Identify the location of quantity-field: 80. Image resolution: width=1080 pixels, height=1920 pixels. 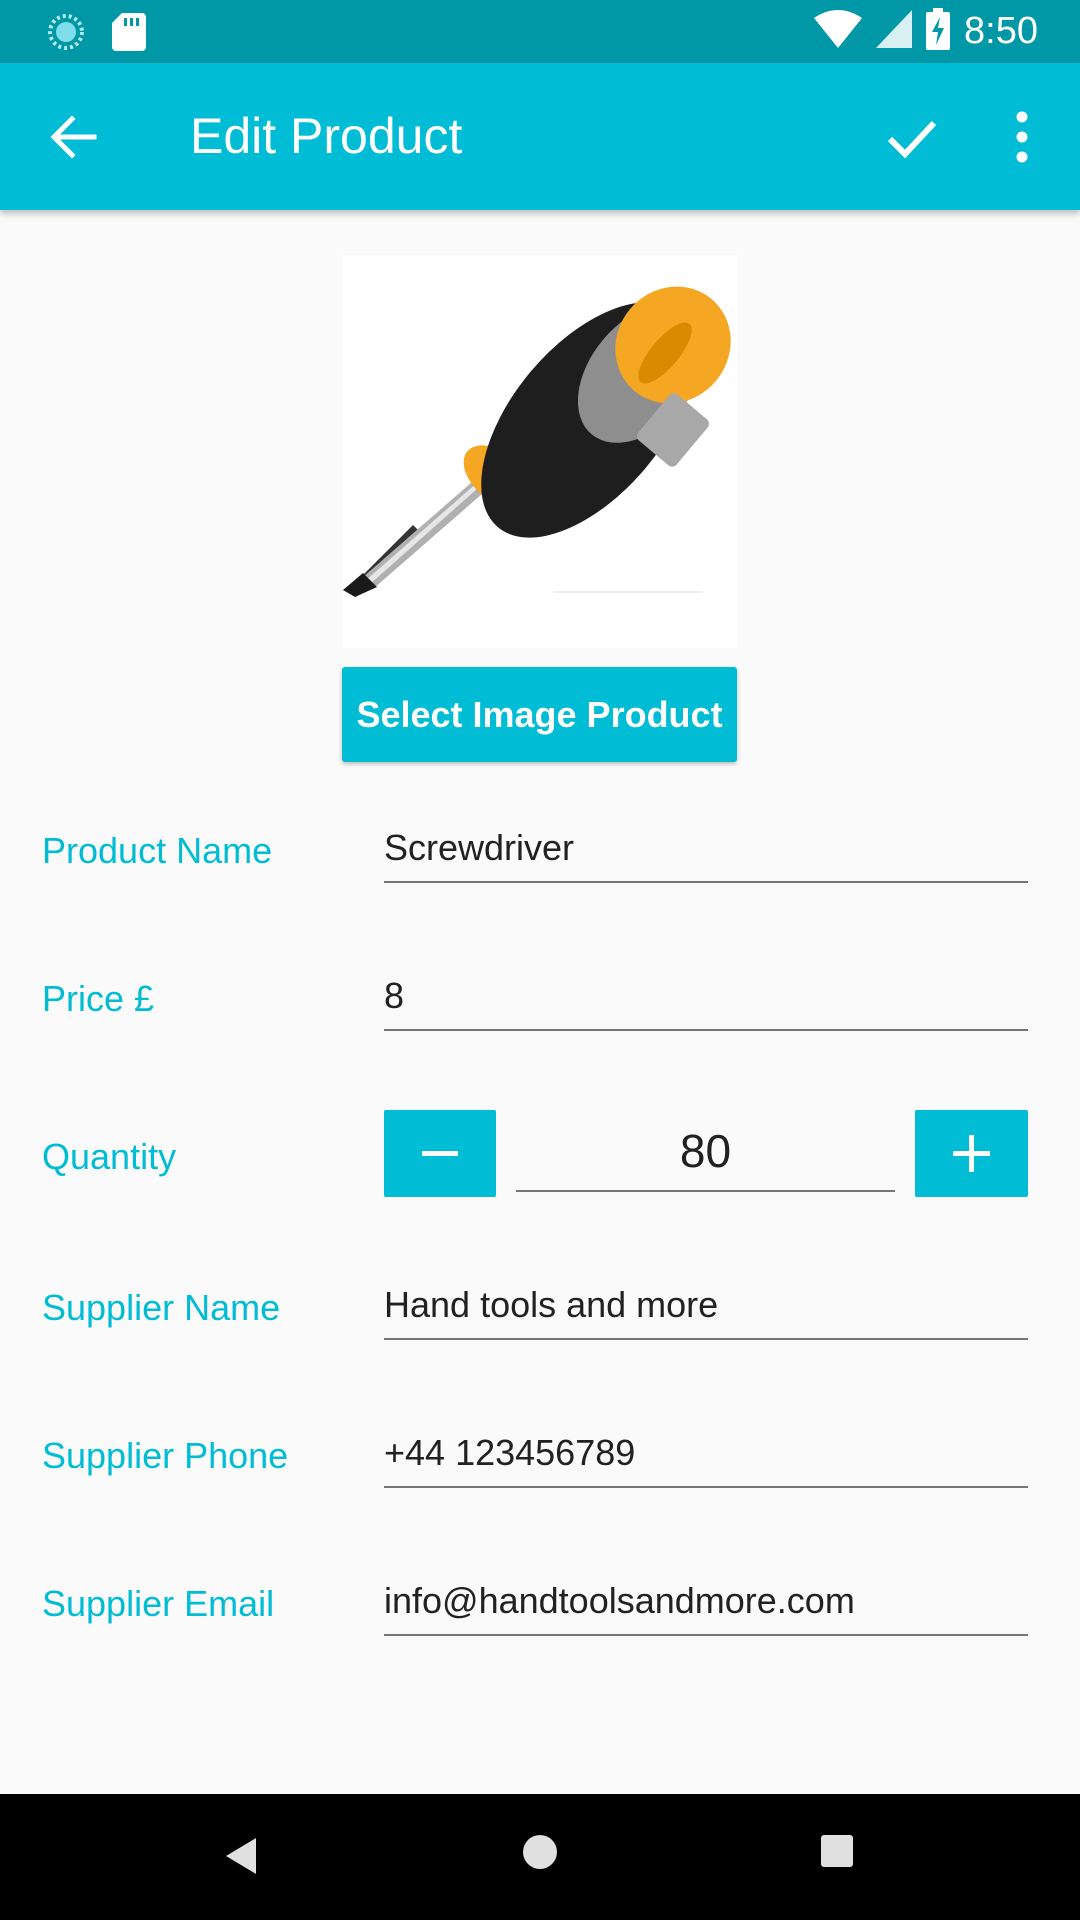
(705, 1155).